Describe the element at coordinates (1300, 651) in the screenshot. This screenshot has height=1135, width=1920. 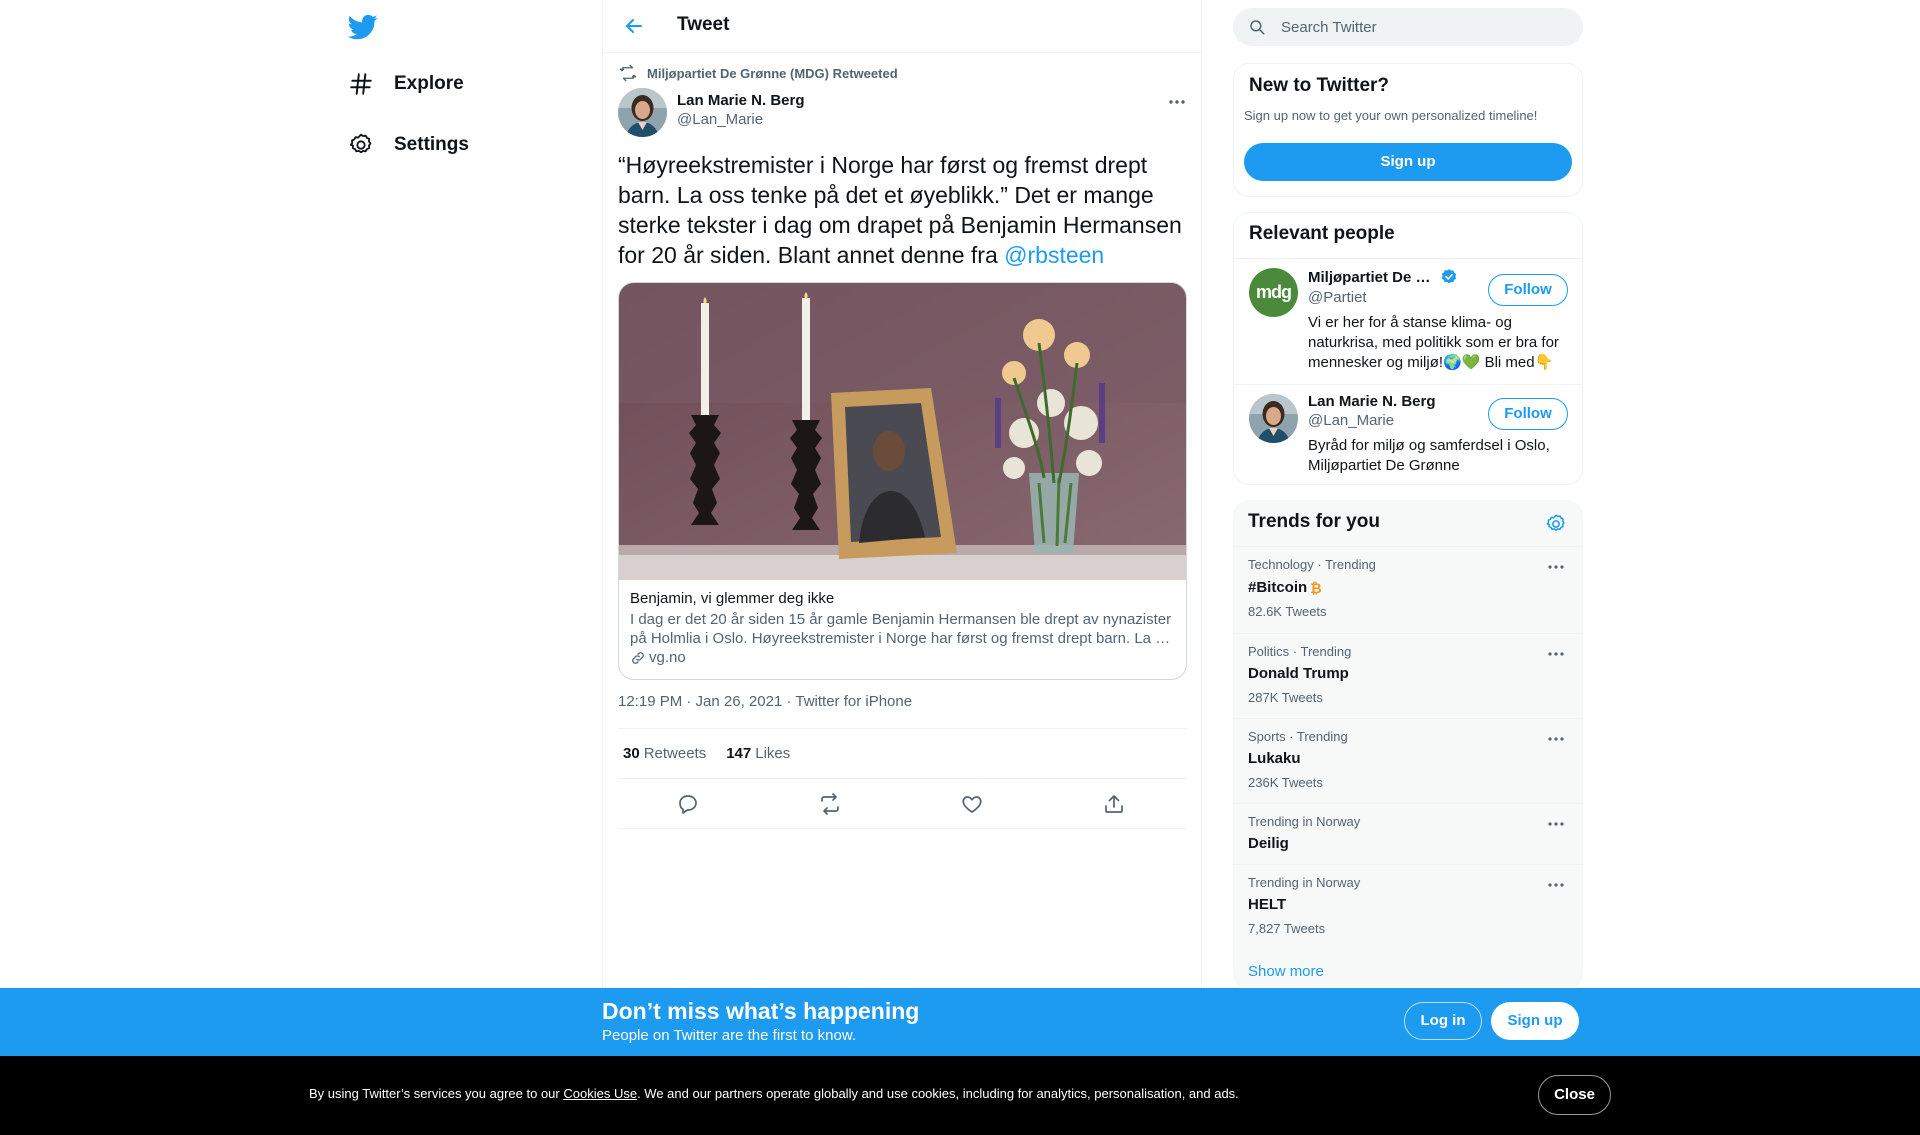
I see `trend-category: Politics · Trending` at that location.